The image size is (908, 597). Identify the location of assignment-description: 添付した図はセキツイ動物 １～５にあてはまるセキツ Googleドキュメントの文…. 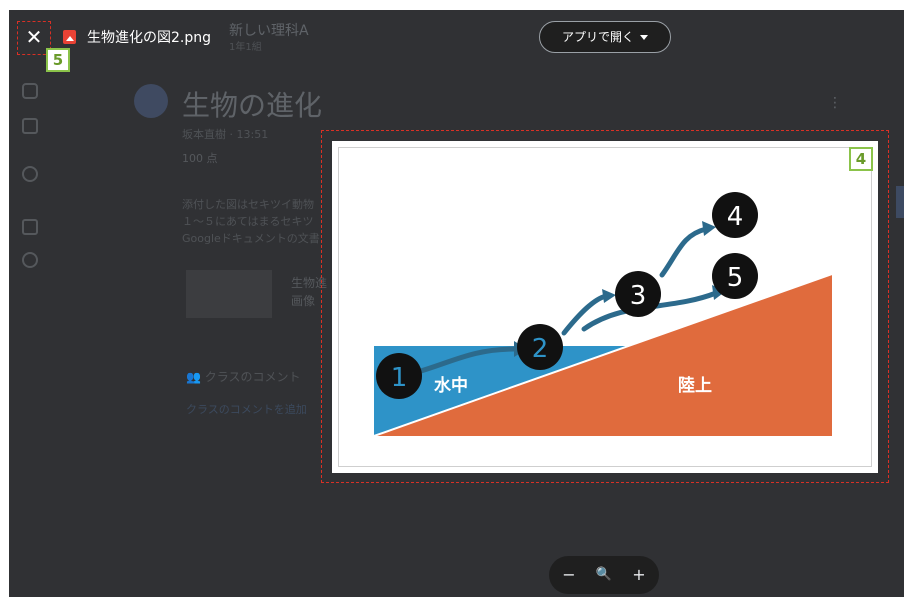
(252, 221).